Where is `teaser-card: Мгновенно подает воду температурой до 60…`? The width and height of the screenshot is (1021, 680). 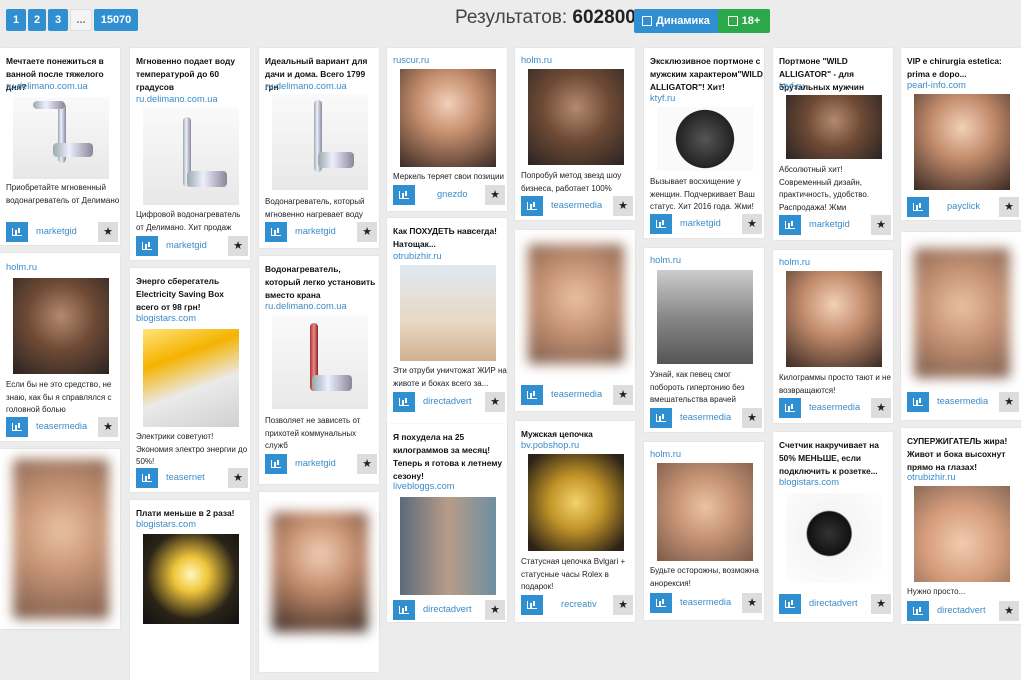
teaser-card: Мгновенно подает воду температурой до 60… is located at coordinates (190, 154).